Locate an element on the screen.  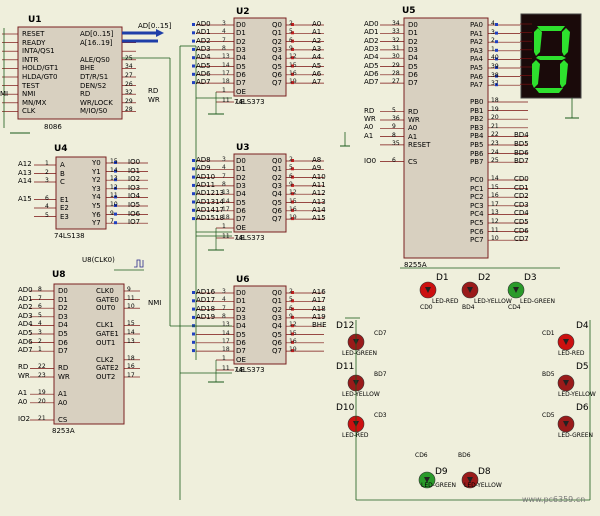
pin-q: Q7 is located at coordinates (277, 83).